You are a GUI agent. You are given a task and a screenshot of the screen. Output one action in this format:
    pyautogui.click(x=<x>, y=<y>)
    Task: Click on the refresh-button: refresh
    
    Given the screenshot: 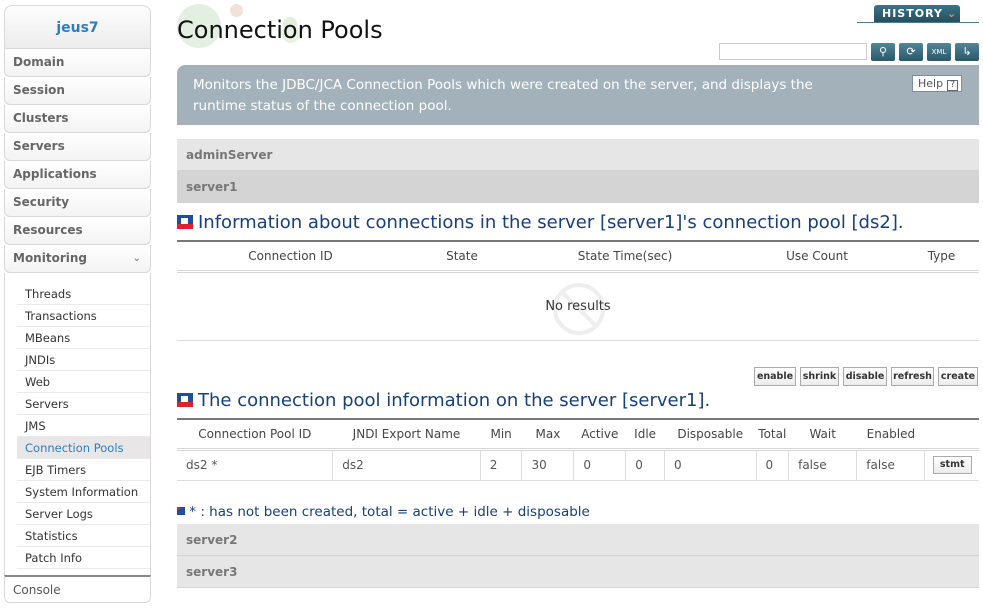 What is the action you would take?
    pyautogui.click(x=912, y=376)
    